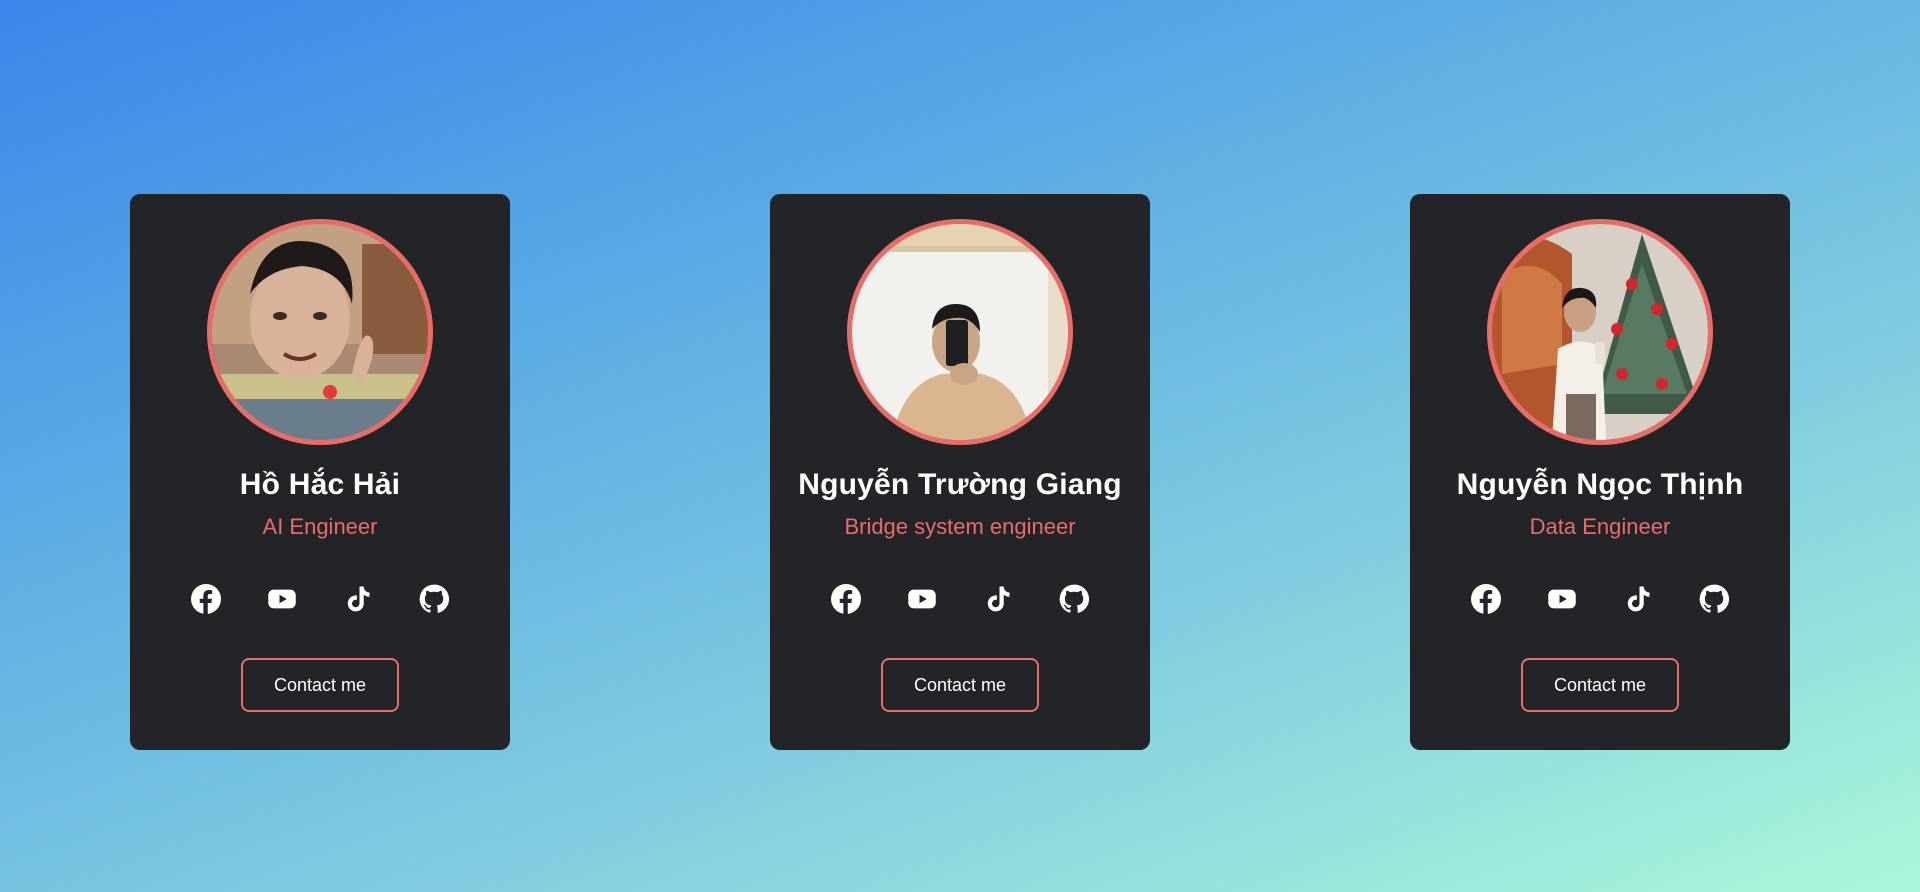  I want to click on profile-name: Nguyễn Trường Giang, so click(960, 484).